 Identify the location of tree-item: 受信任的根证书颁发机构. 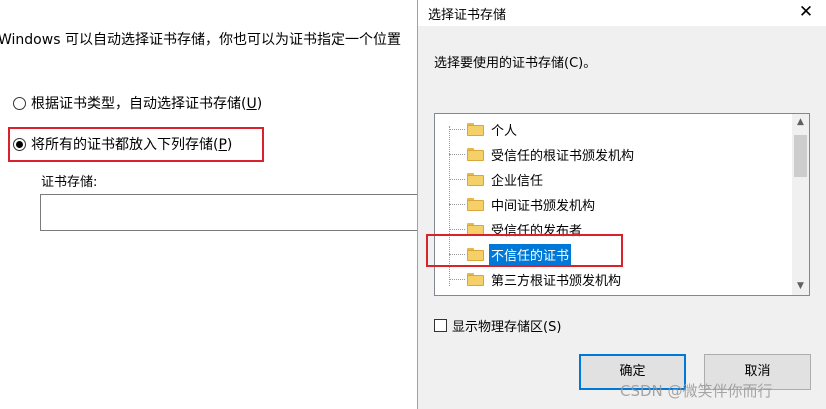
(542, 154).